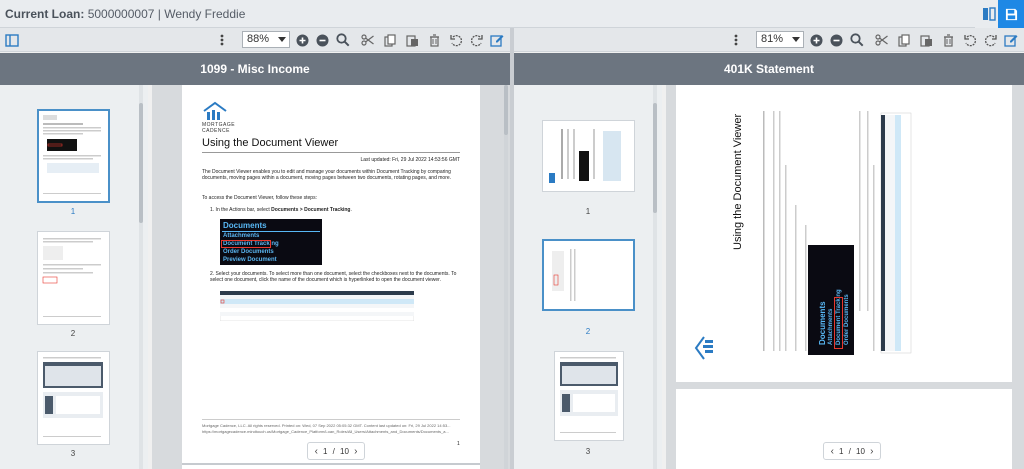 Image resolution: width=1024 pixels, height=469 pixels. I want to click on step-1-prefix: 1. In the Actions bar, select, so click(241, 210).